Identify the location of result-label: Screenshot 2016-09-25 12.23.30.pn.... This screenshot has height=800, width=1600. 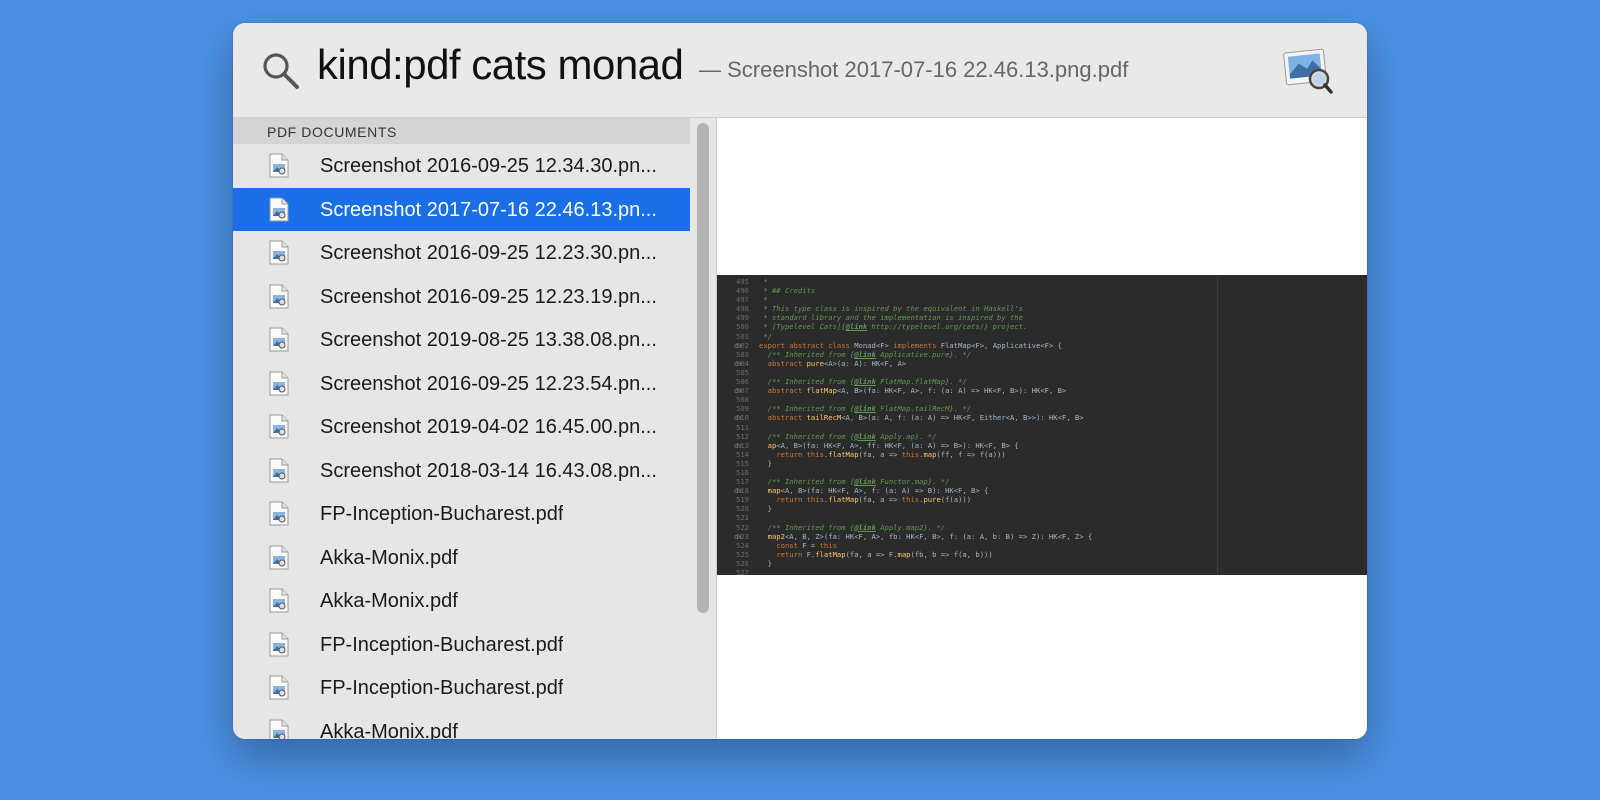
(488, 253).